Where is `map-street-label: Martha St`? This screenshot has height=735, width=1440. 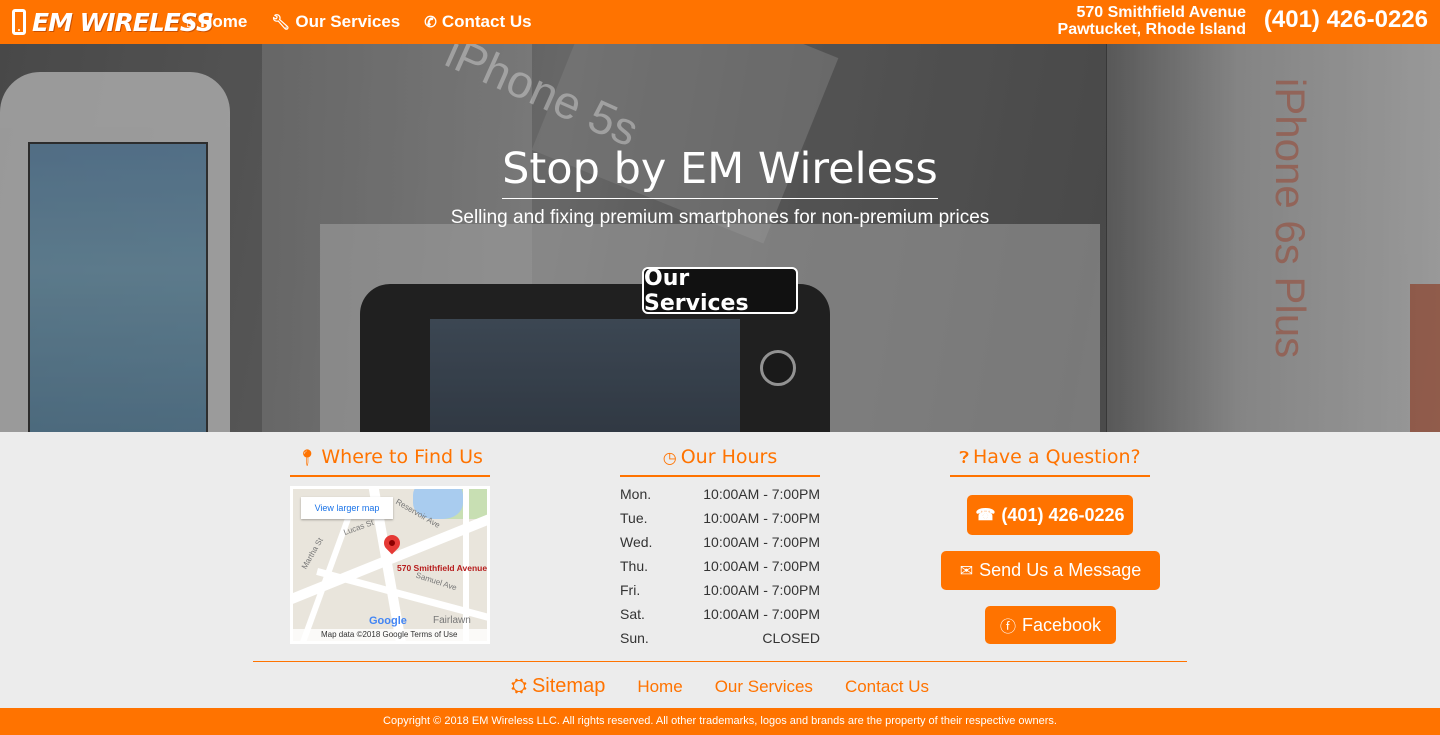
map-street-label: Martha St is located at coordinates (312, 553).